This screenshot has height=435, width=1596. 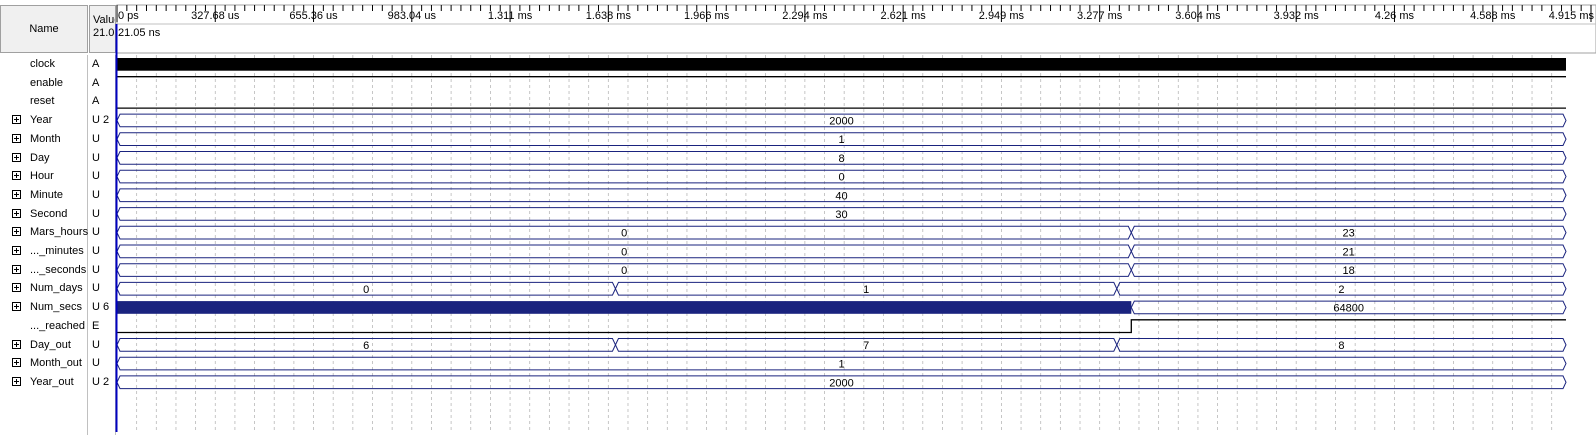 I want to click on signal-row-num-days: Num_days, so click(x=44, y=288).